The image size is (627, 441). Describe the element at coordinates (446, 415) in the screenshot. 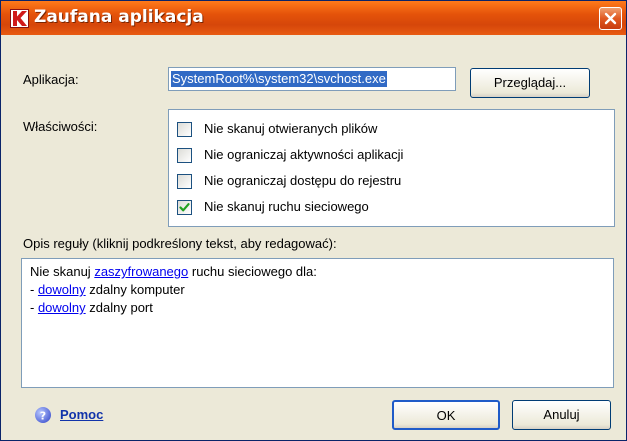

I see `ok-button: OK` at that location.